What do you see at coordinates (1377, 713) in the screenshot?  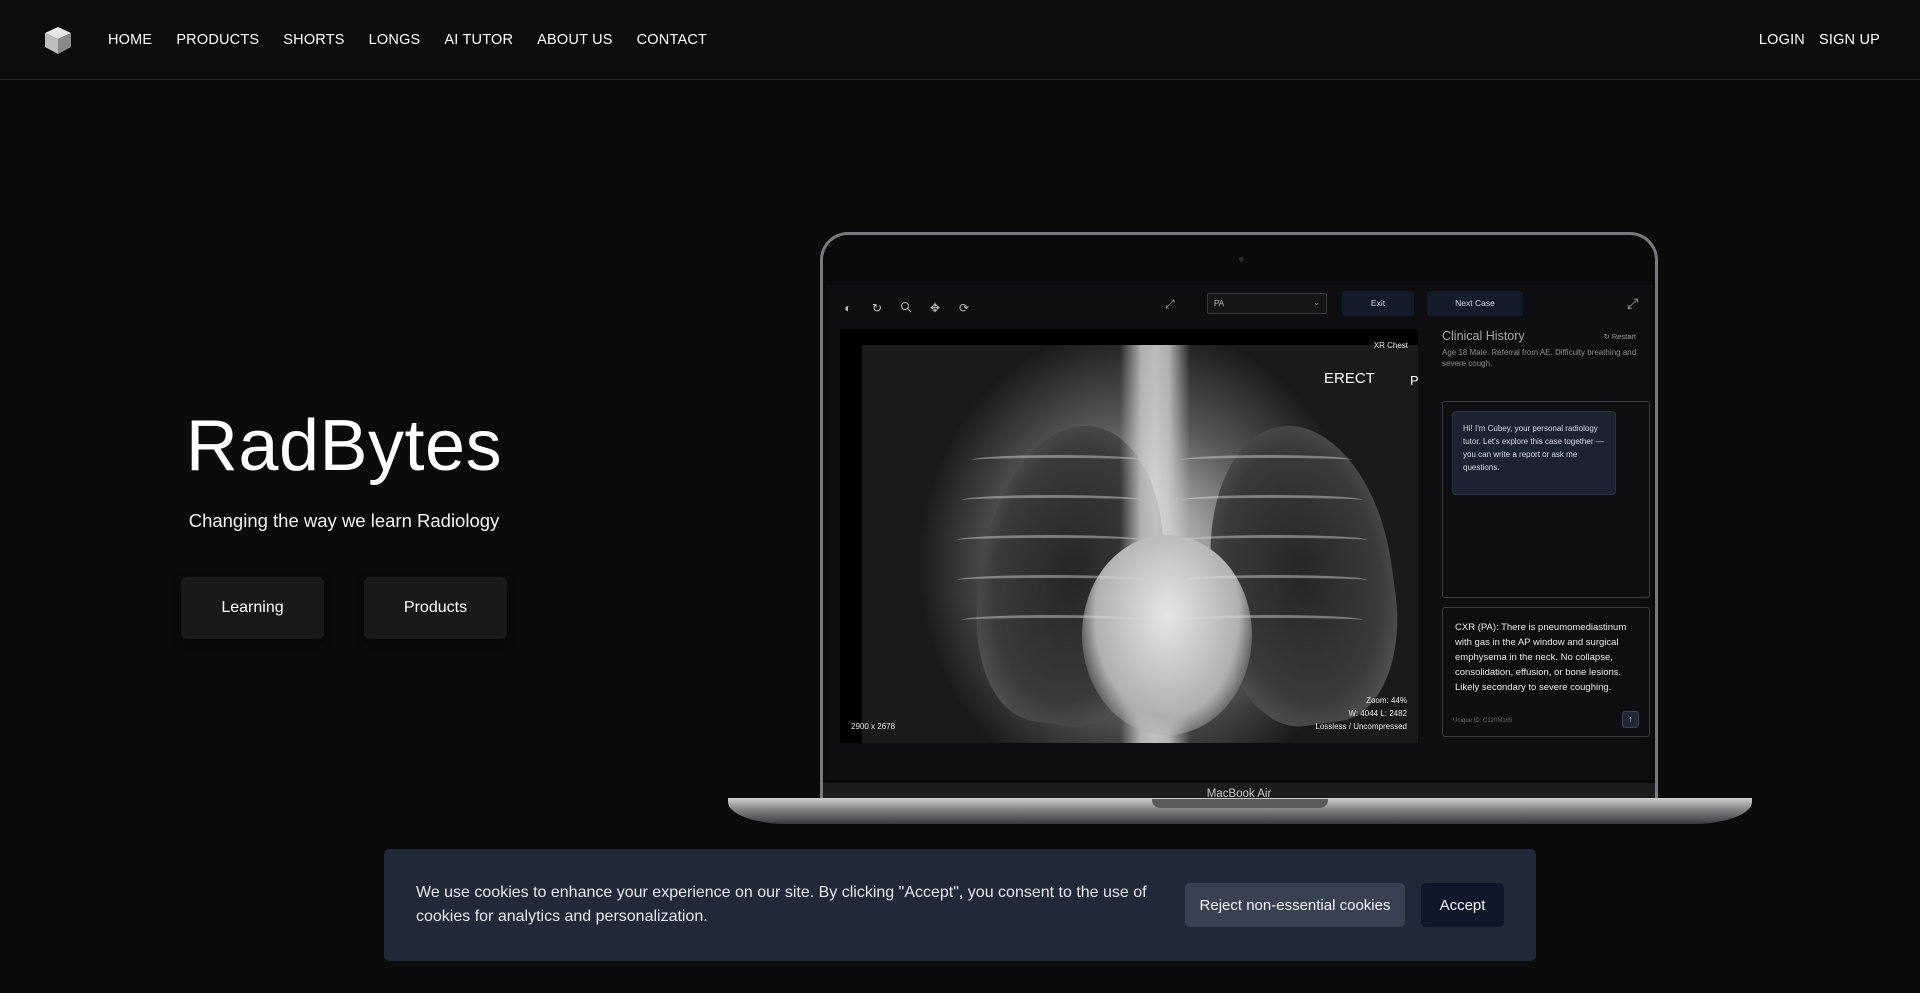 I see `window-level-readout: W: 4044 L: 2482` at bounding box center [1377, 713].